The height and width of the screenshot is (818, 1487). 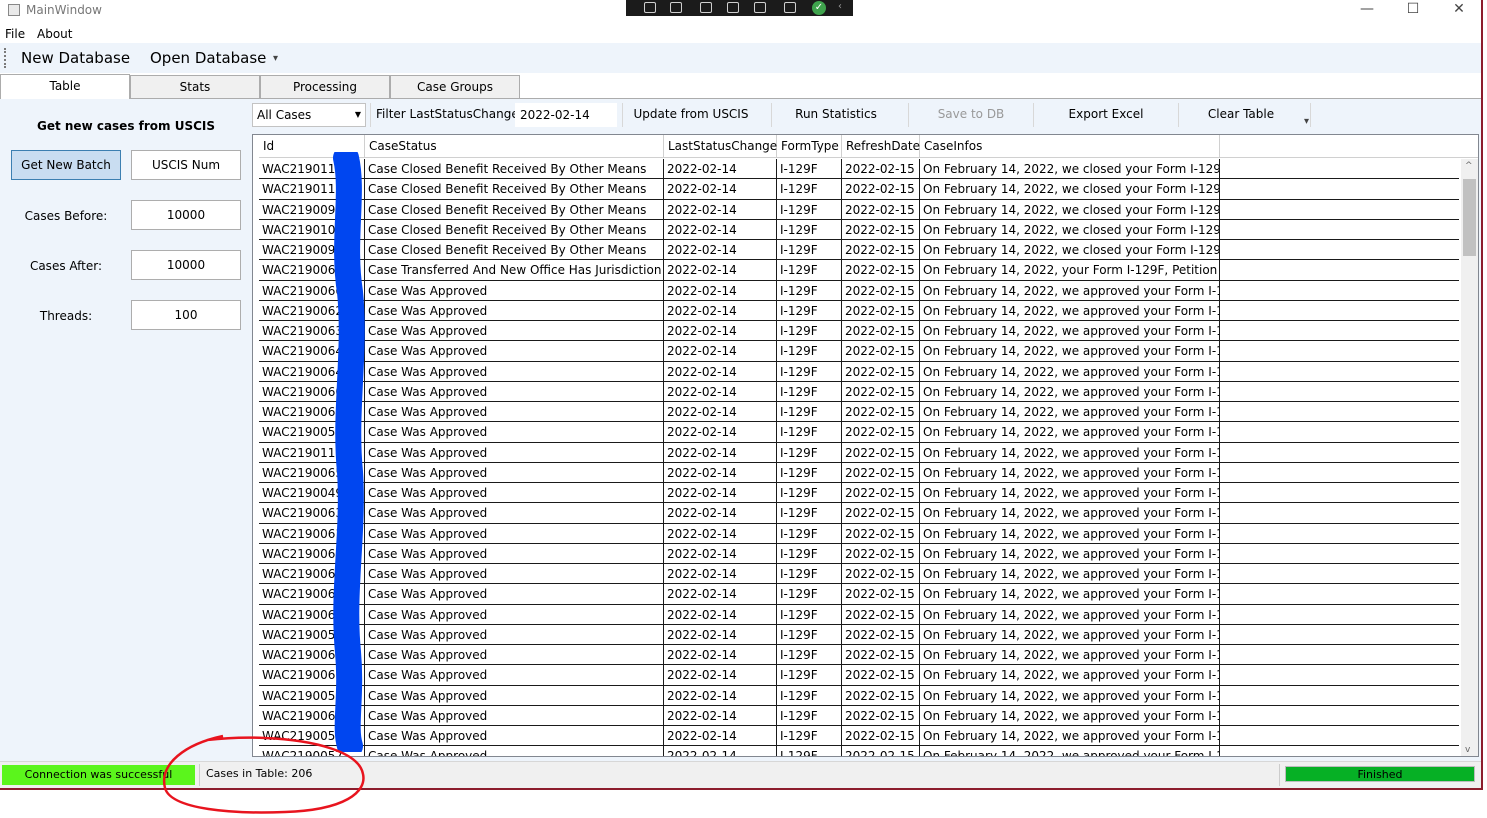 What do you see at coordinates (65, 86) in the screenshot?
I see `tab-table: Table` at bounding box center [65, 86].